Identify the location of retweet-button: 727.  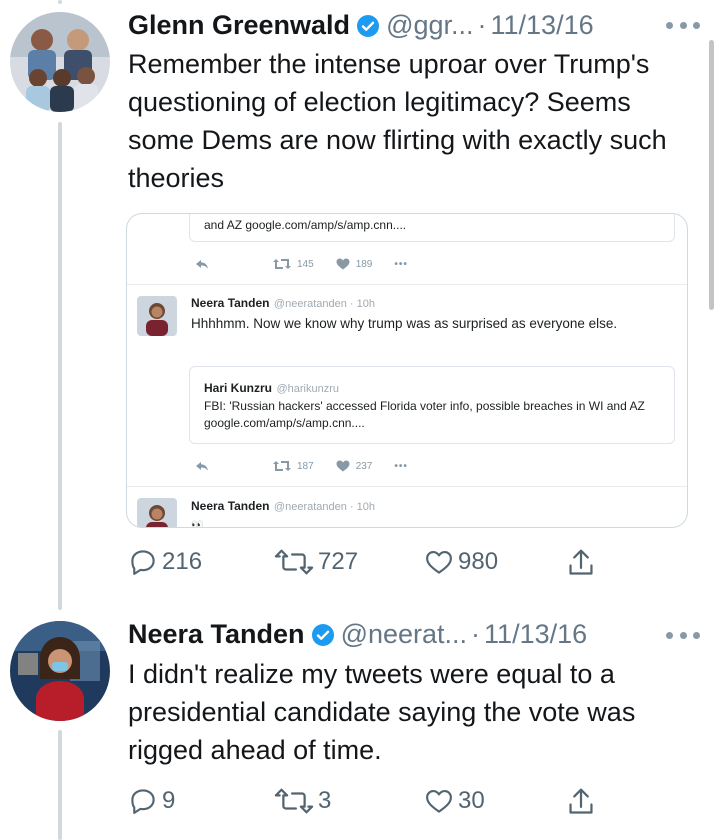
(316, 562).